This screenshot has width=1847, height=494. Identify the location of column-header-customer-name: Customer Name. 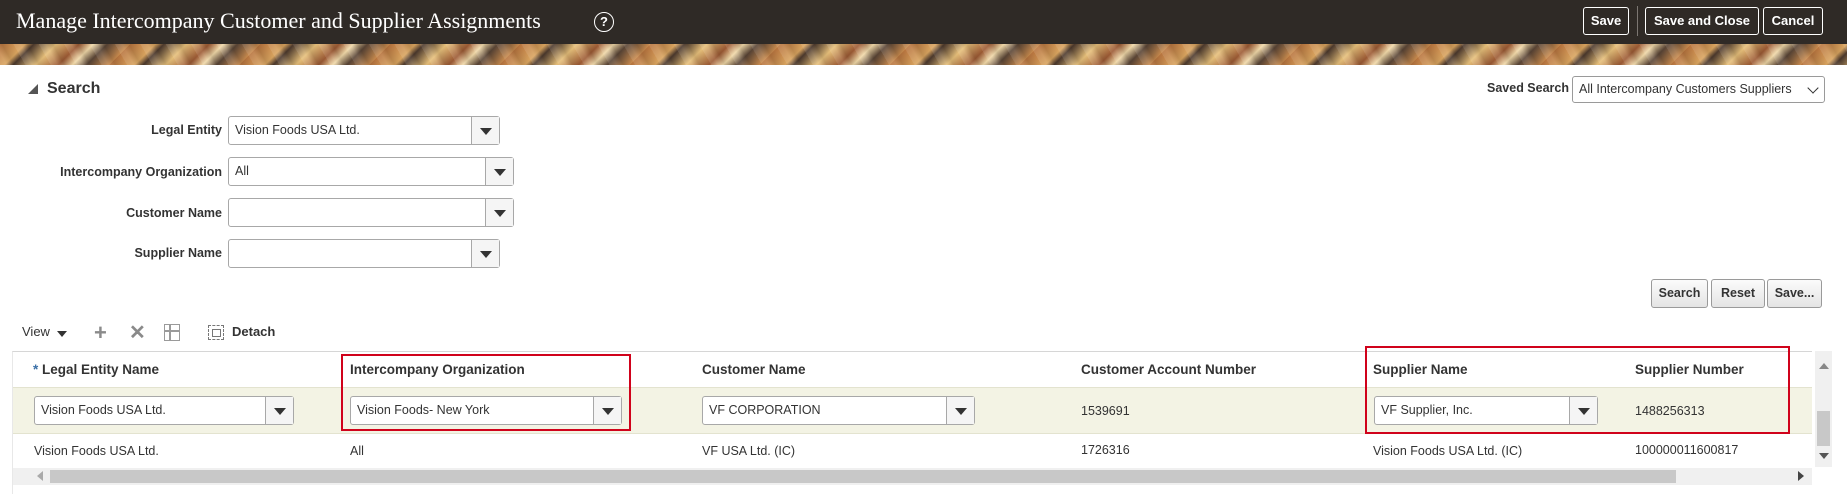
(754, 369).